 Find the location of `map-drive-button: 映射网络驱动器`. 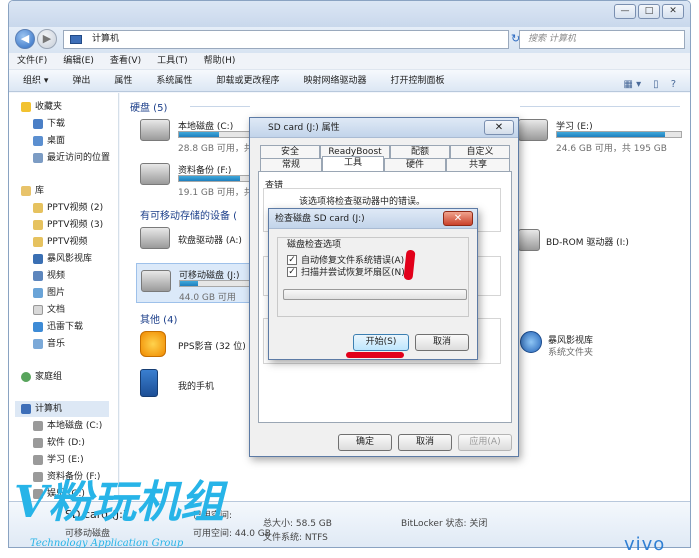

map-drive-button: 映射网络驱动器 is located at coordinates (334, 80).